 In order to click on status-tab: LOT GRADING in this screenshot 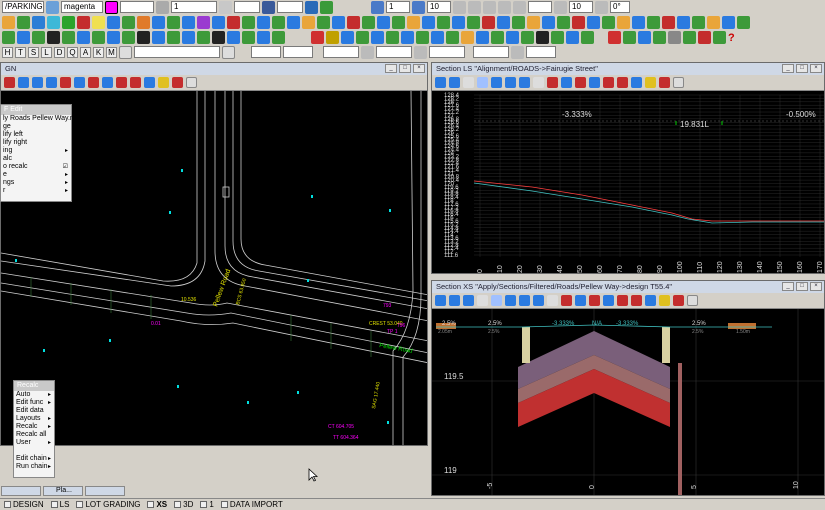, I will do `click(108, 505)`.